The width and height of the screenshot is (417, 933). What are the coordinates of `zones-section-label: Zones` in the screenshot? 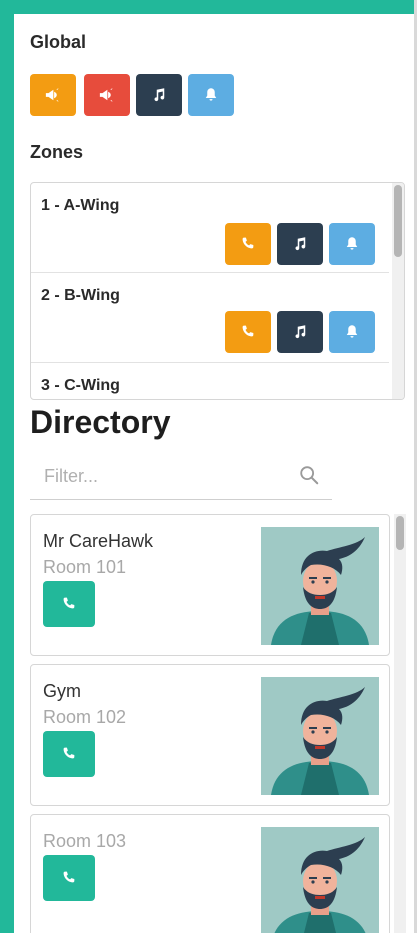 It's located at (57, 152).